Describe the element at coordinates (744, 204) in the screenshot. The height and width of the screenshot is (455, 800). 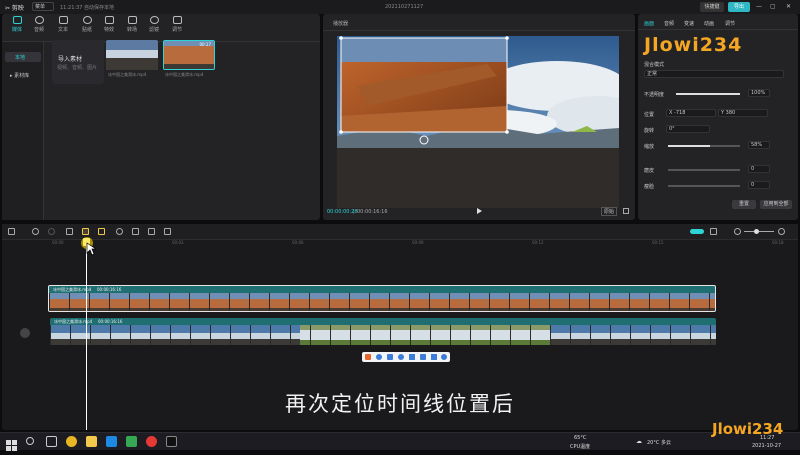
I see `reset-button: 重置` at that location.